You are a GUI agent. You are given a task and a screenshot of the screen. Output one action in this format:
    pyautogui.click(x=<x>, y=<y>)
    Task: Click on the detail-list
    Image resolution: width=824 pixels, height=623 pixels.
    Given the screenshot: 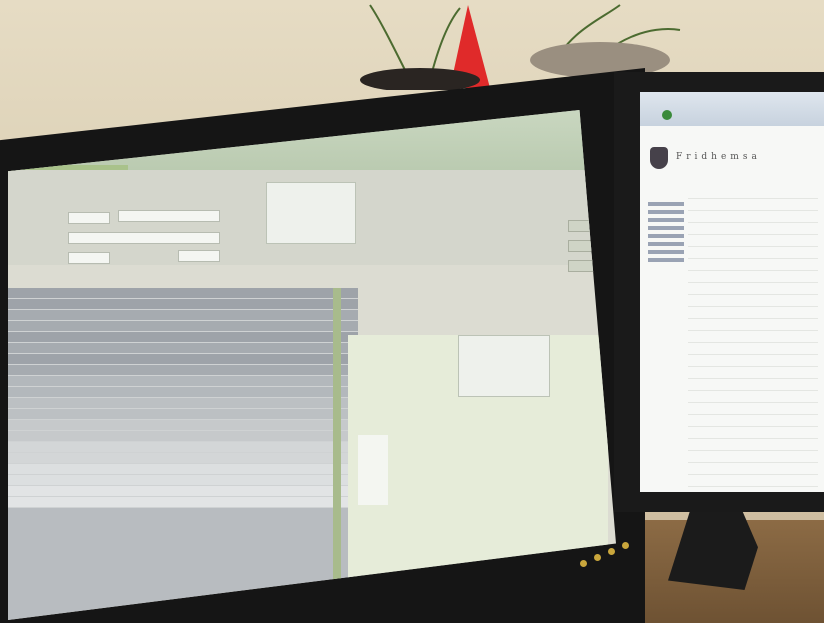 What is the action you would take?
    pyautogui.click(x=373, y=470)
    